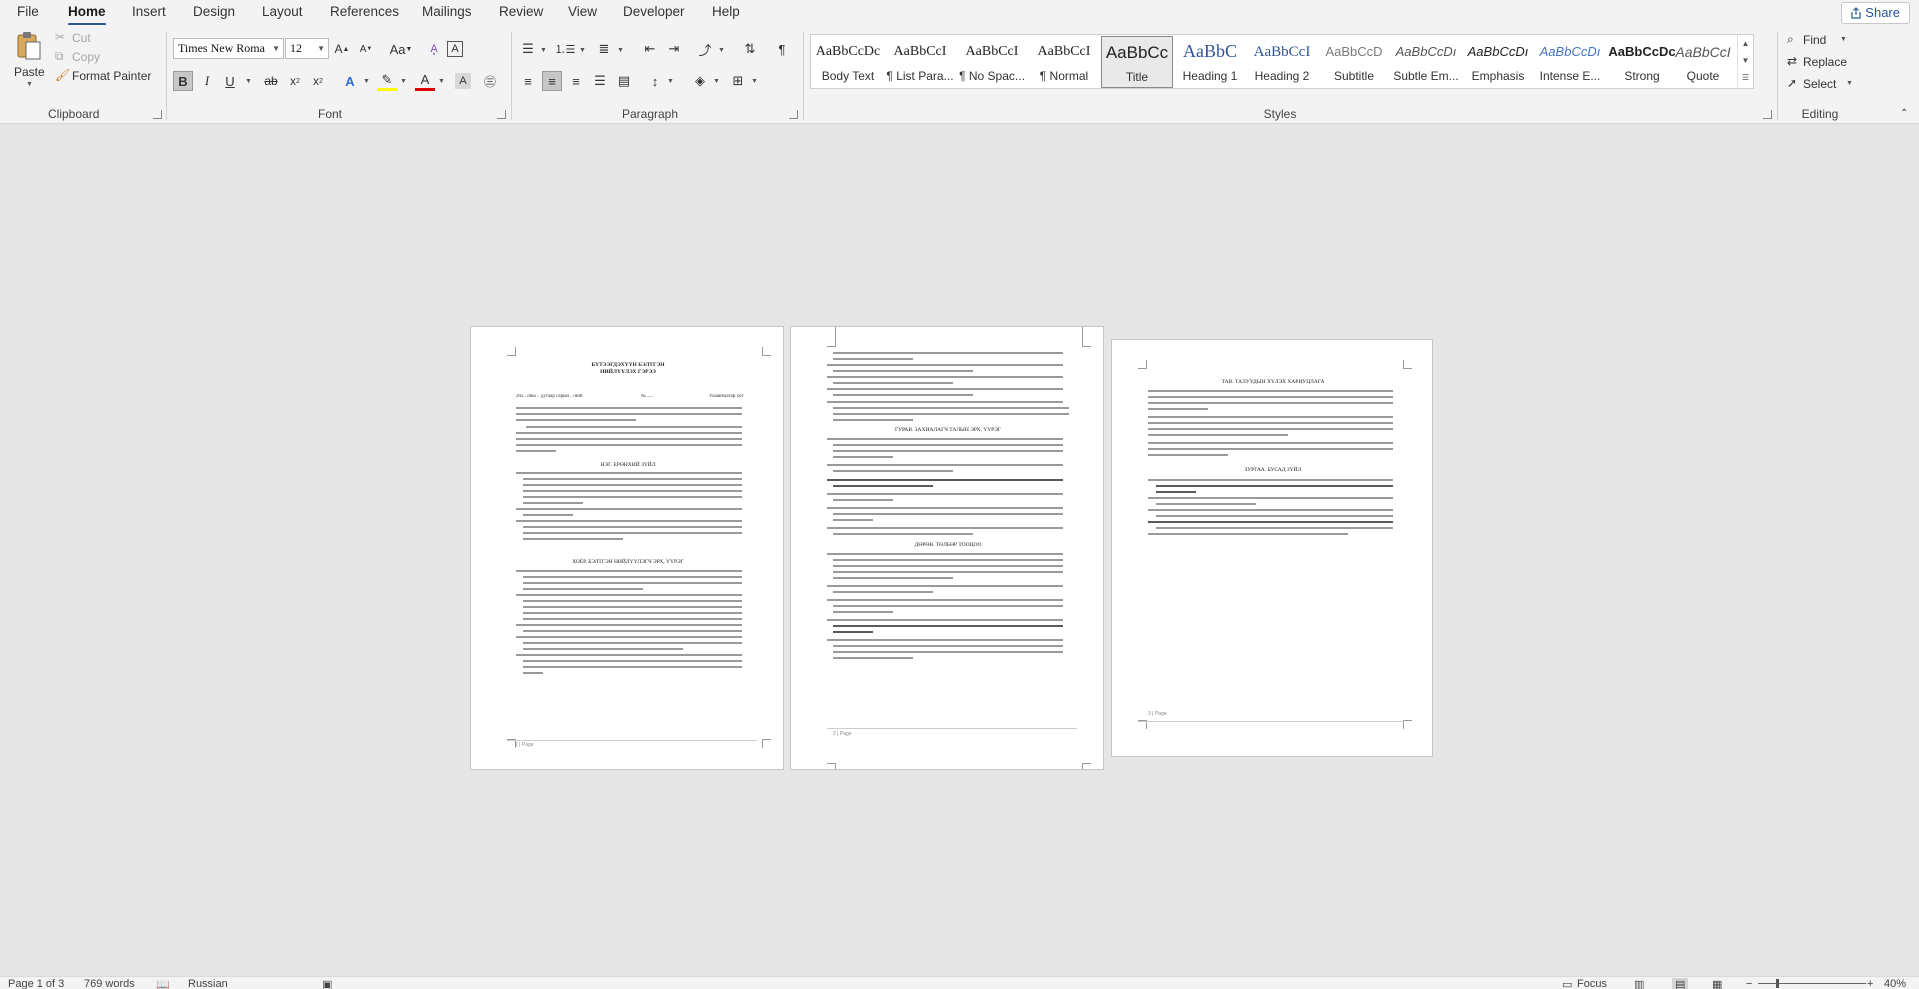  Describe the element at coordinates (1822, 40) in the screenshot. I see `find-button: ⌕ Find ▼` at that location.